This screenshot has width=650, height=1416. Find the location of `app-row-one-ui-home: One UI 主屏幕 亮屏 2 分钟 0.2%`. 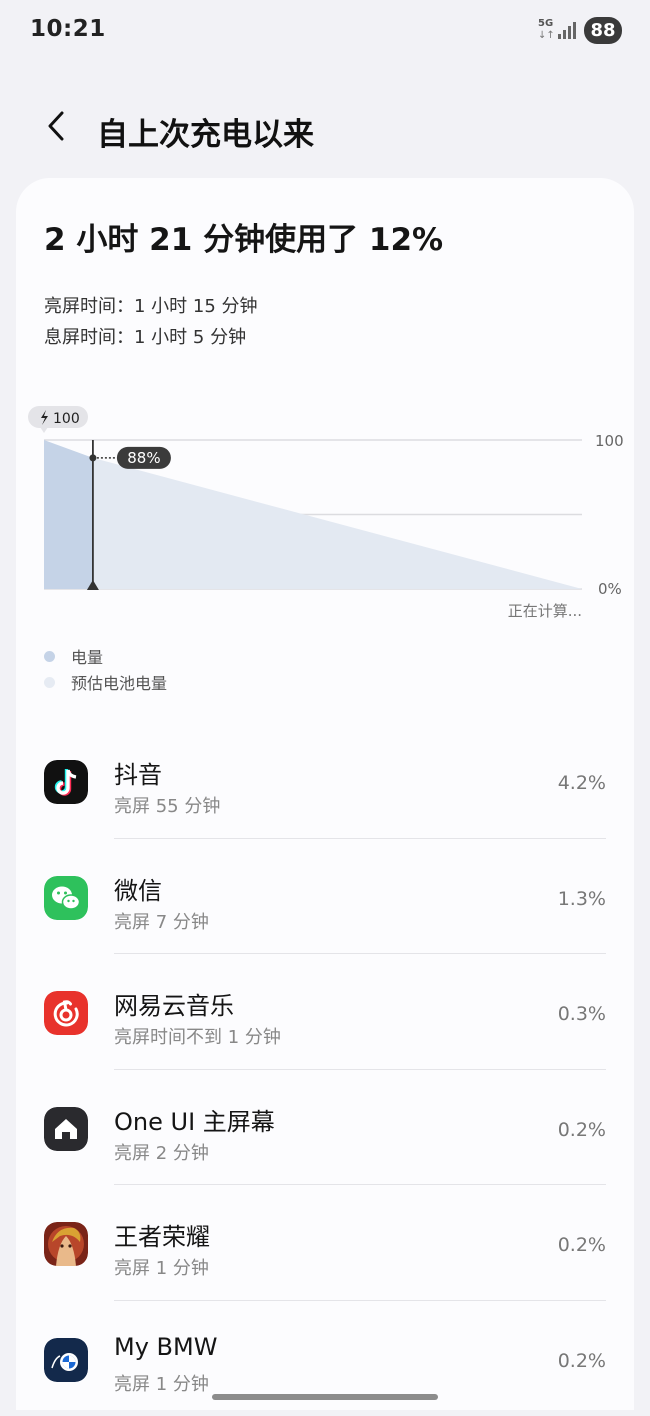

app-row-one-ui-home: One UI 主屏幕 亮屏 2 分钟 0.2% is located at coordinates (325, 1128).